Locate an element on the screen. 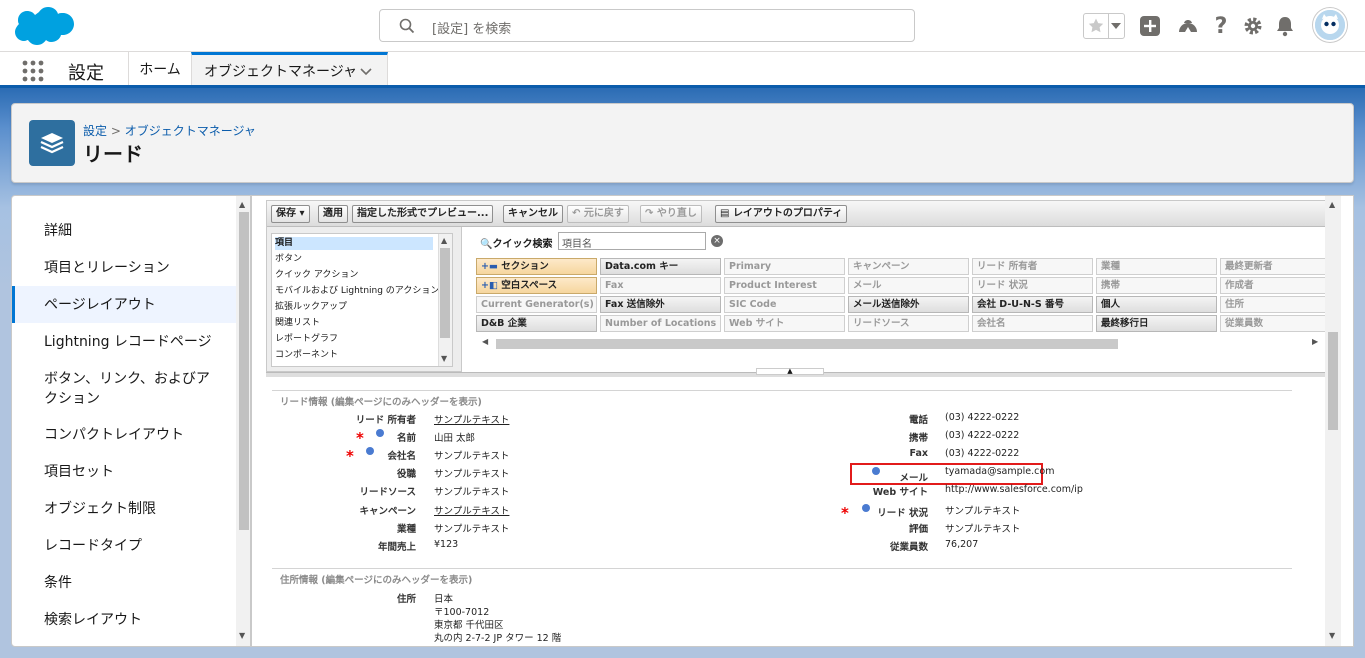 This screenshot has height=658, width=1365. undo-button: ↶ 元に戻す is located at coordinates (598, 214).